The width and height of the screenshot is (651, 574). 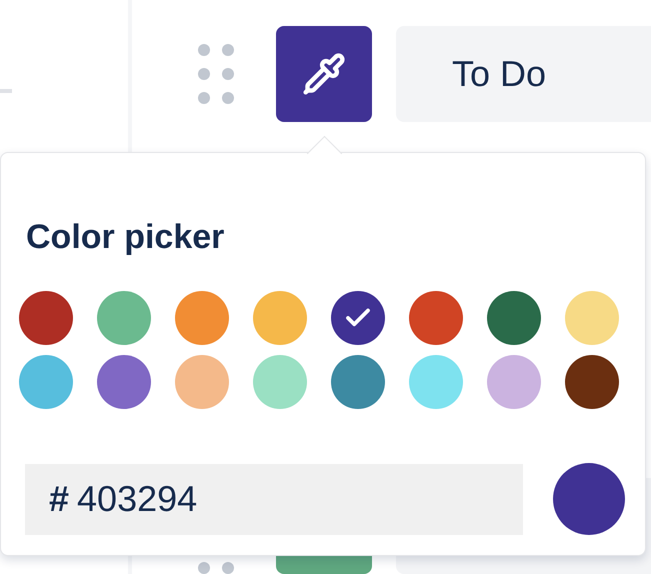 I want to click on drag-handle-icon, so click(x=216, y=74).